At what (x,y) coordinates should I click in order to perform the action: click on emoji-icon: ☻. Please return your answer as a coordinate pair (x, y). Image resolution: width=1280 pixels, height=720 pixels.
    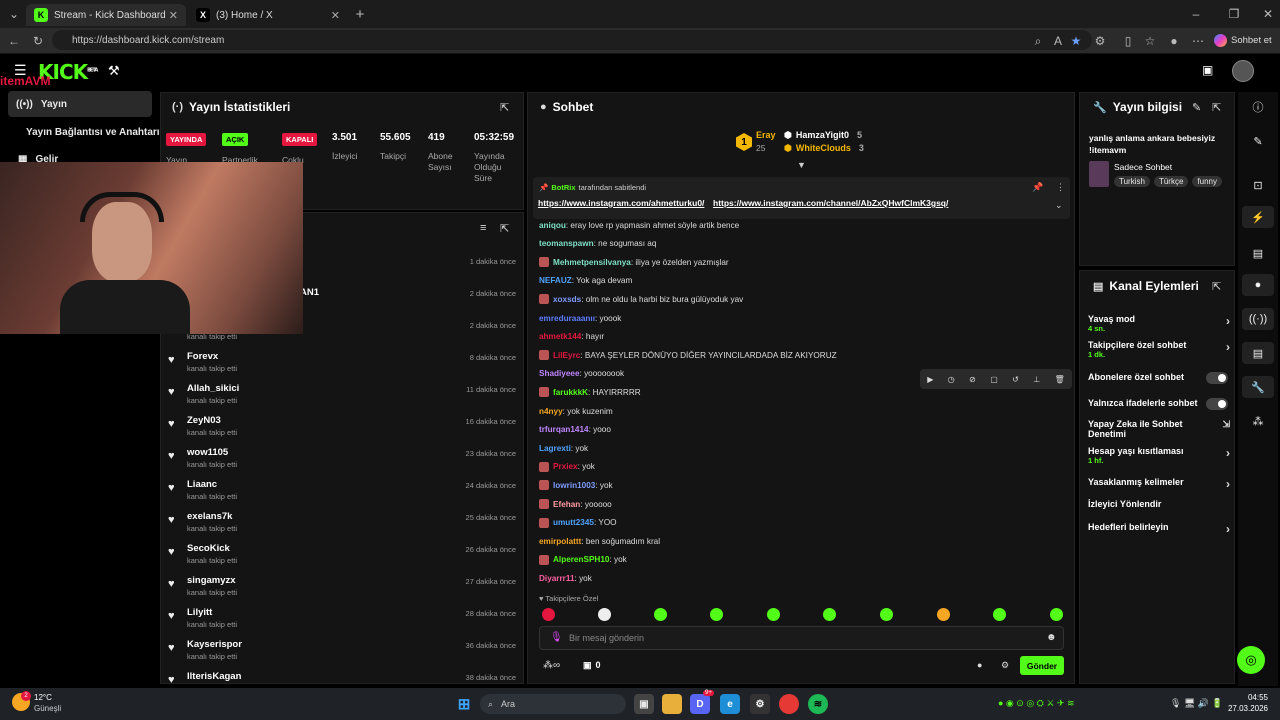
    Looking at the image, I should click on (1051, 637).